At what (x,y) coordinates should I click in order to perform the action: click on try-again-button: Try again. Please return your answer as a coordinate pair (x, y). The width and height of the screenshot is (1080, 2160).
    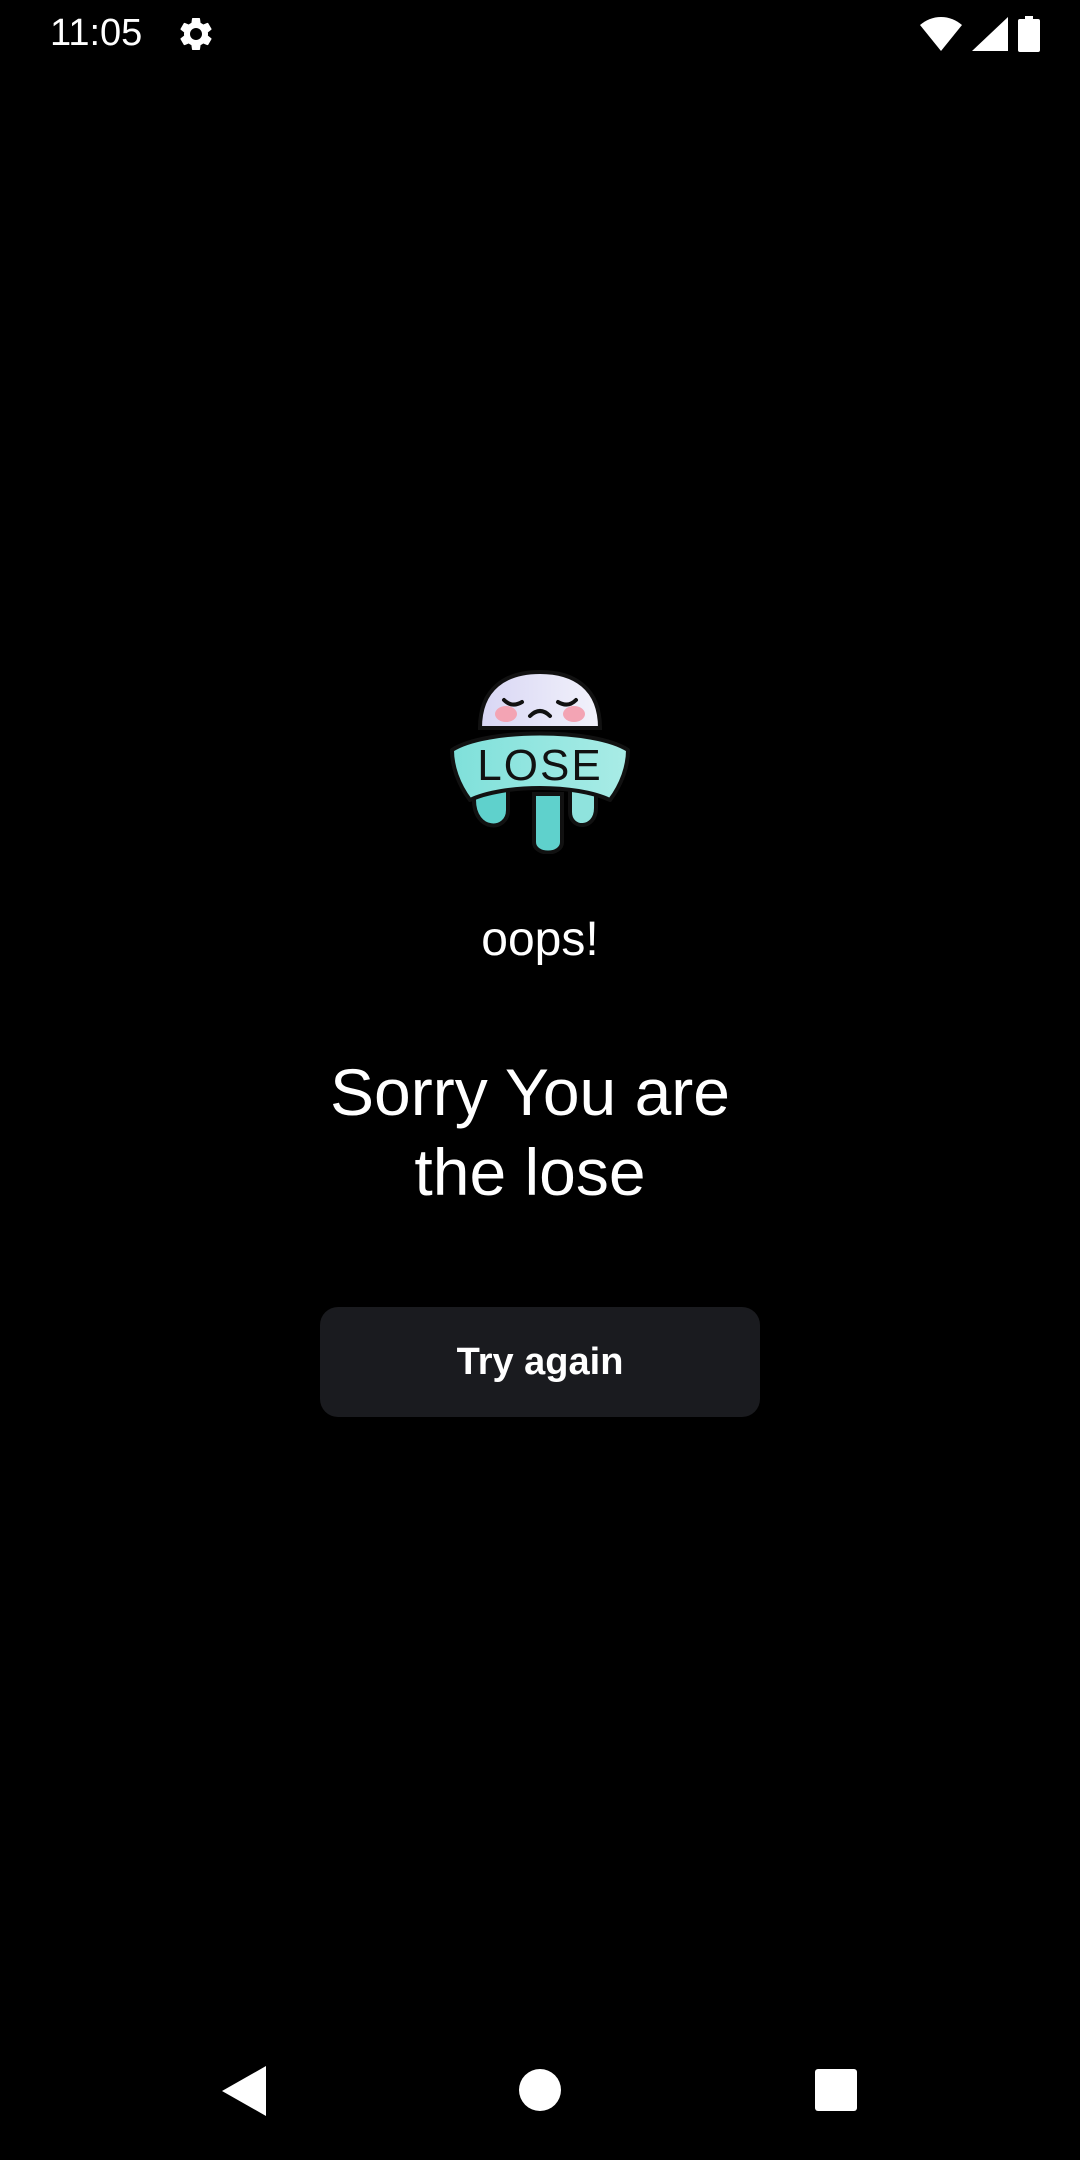
    Looking at the image, I should click on (540, 1362).